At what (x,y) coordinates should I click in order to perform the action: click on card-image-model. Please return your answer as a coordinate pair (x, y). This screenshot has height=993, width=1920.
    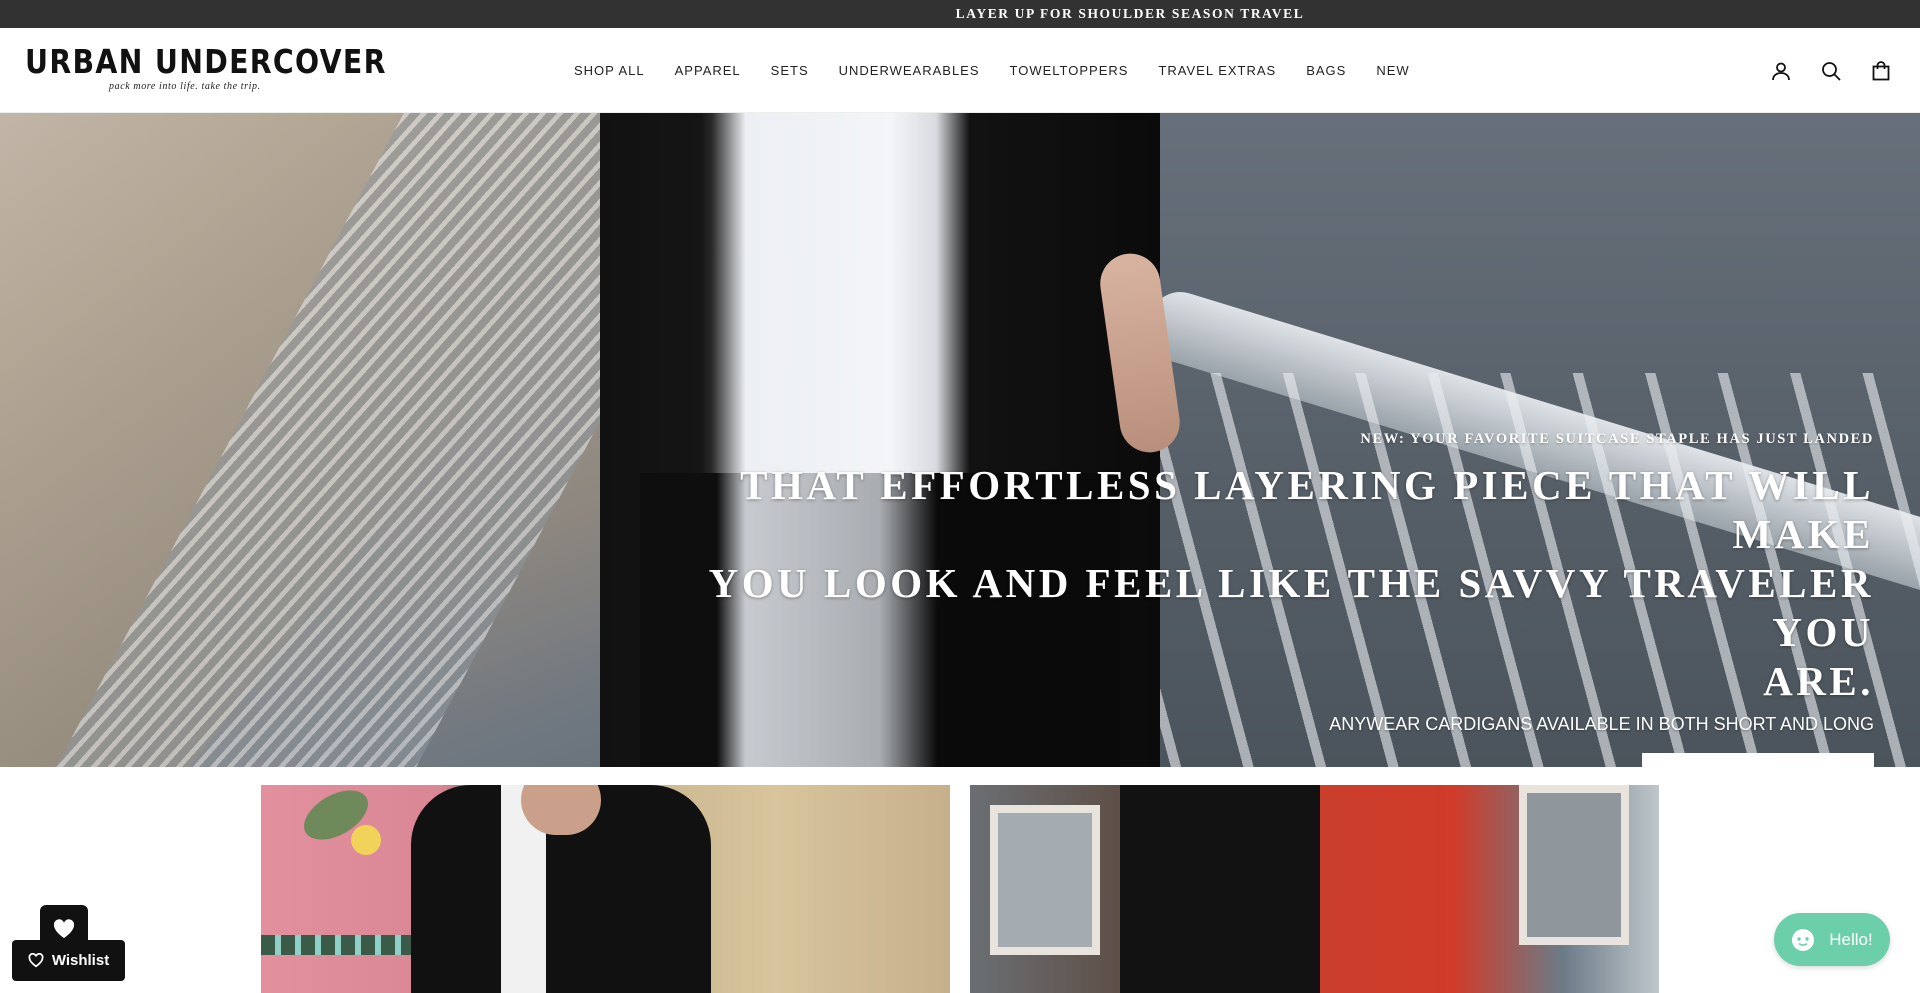
    Looking at the image, I should click on (1220, 889).